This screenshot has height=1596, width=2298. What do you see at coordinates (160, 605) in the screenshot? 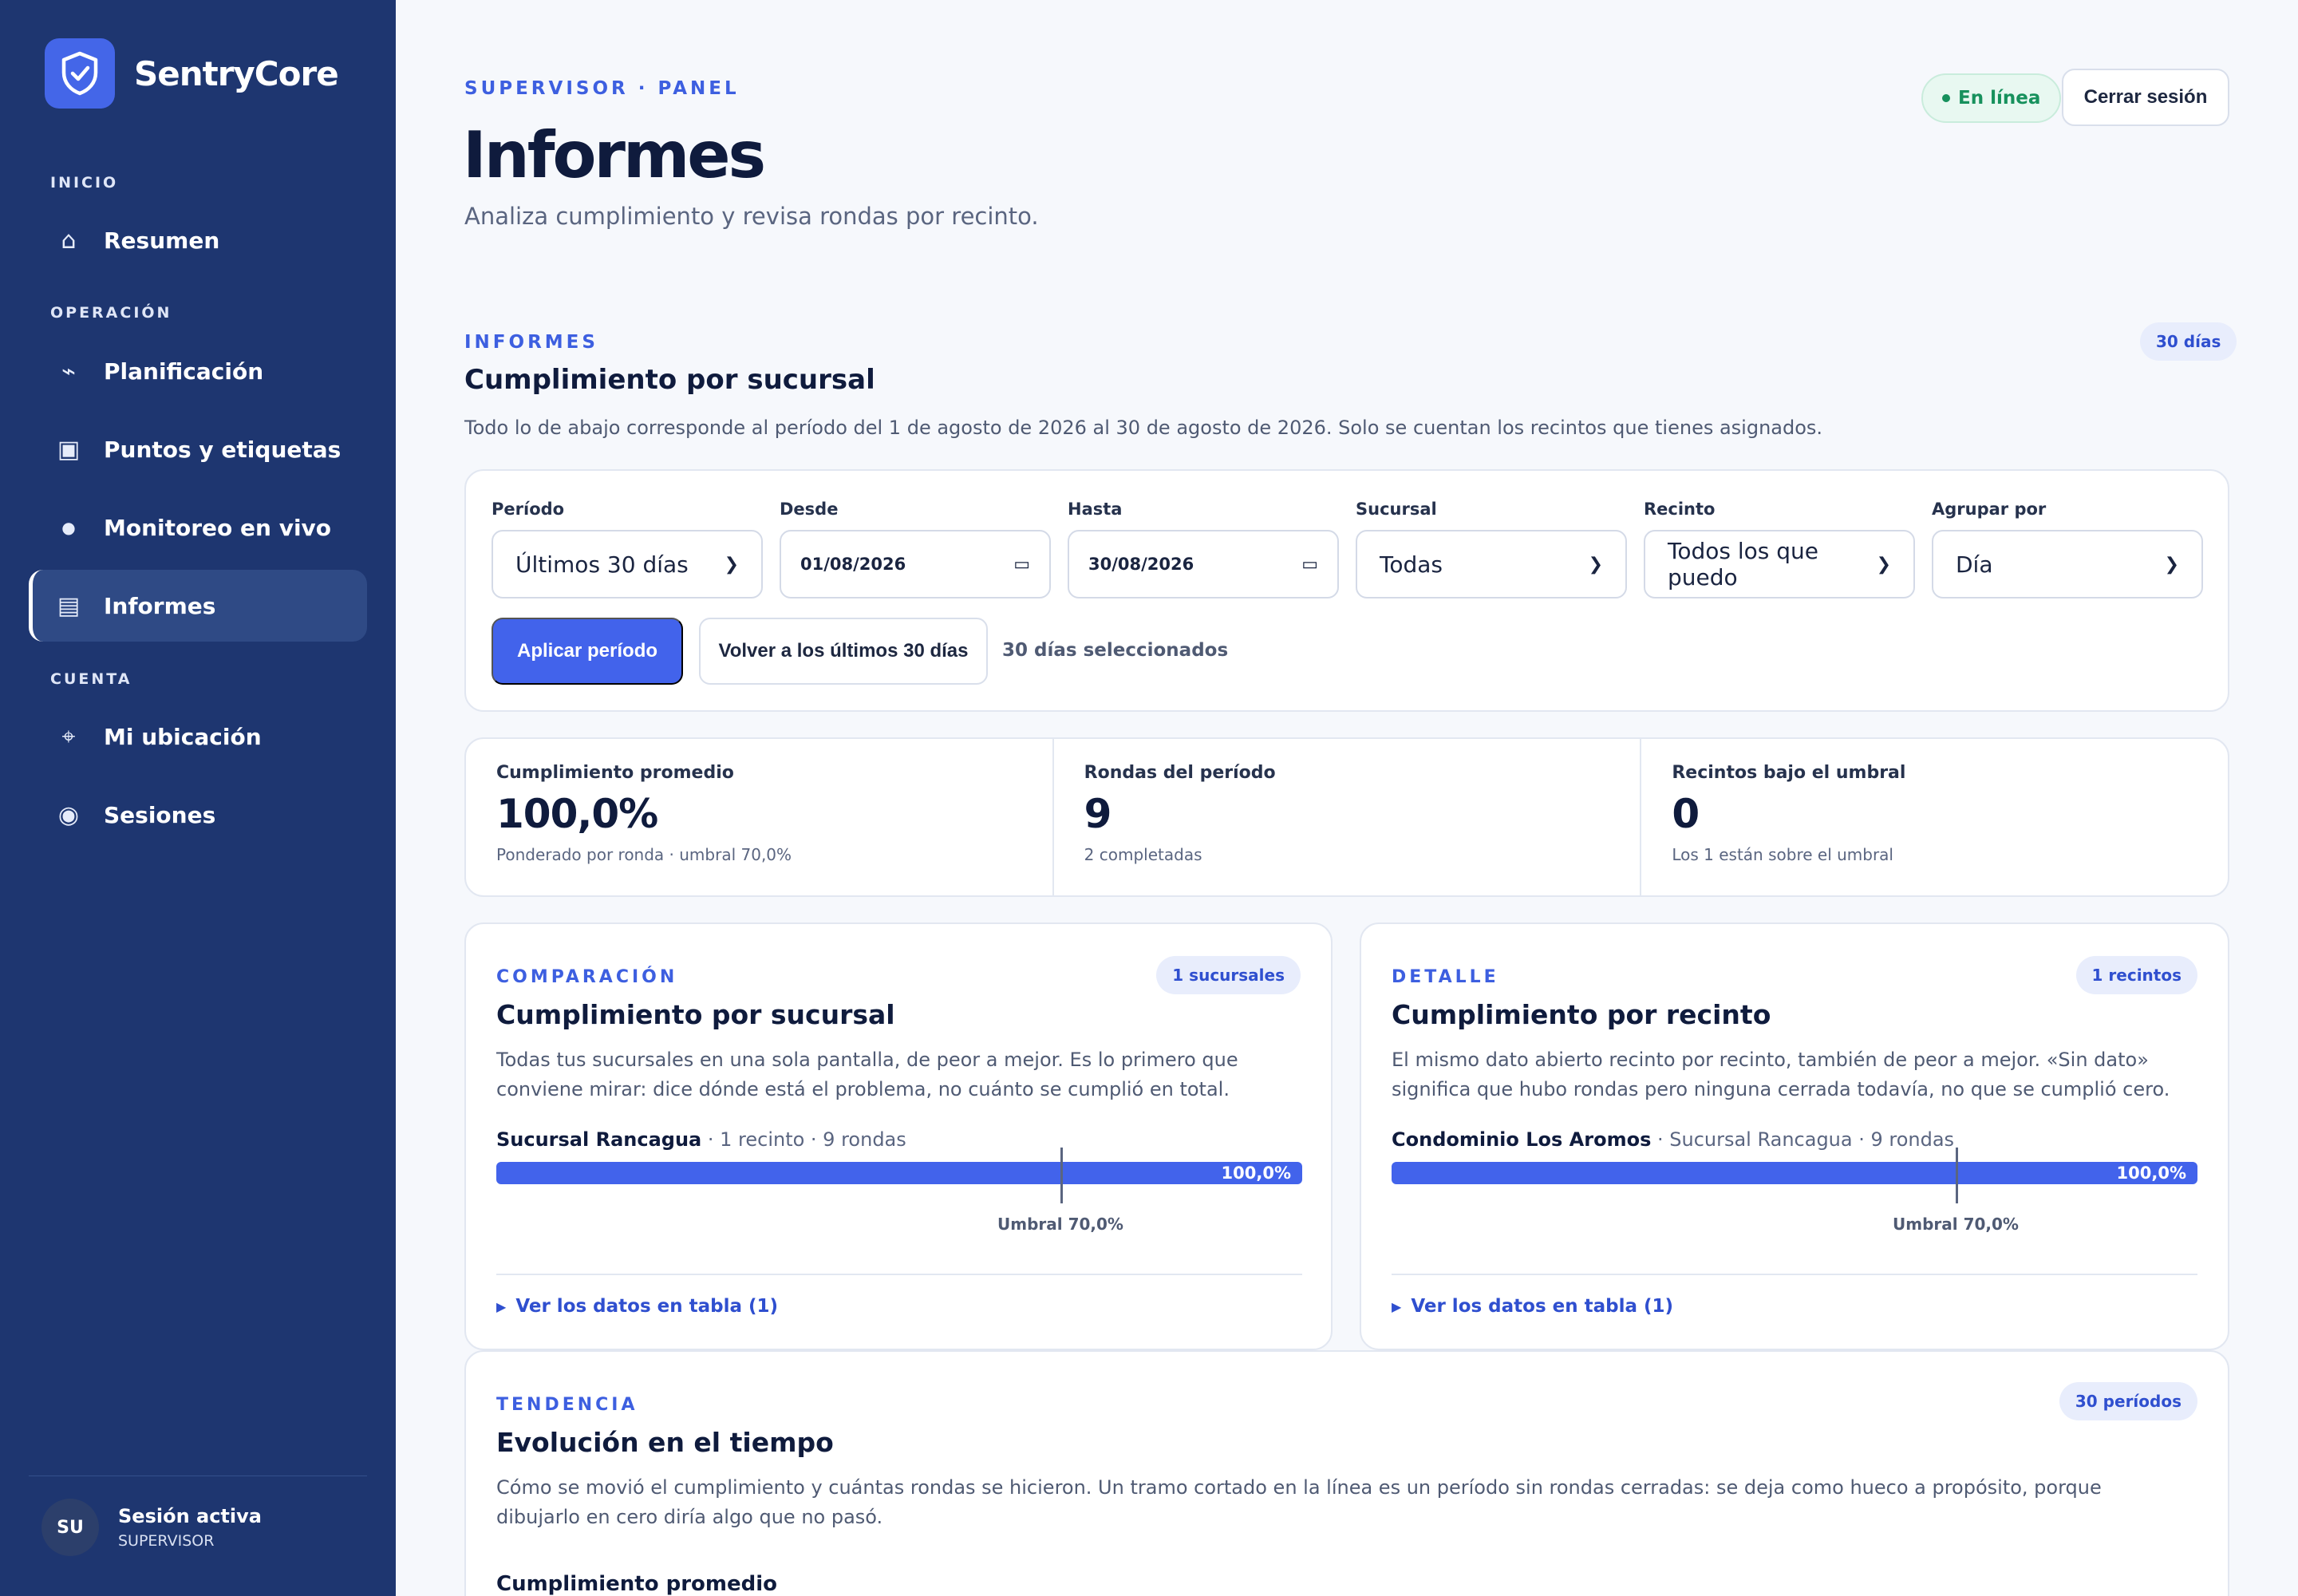
I see `sidebar-item-label: Informes` at bounding box center [160, 605].